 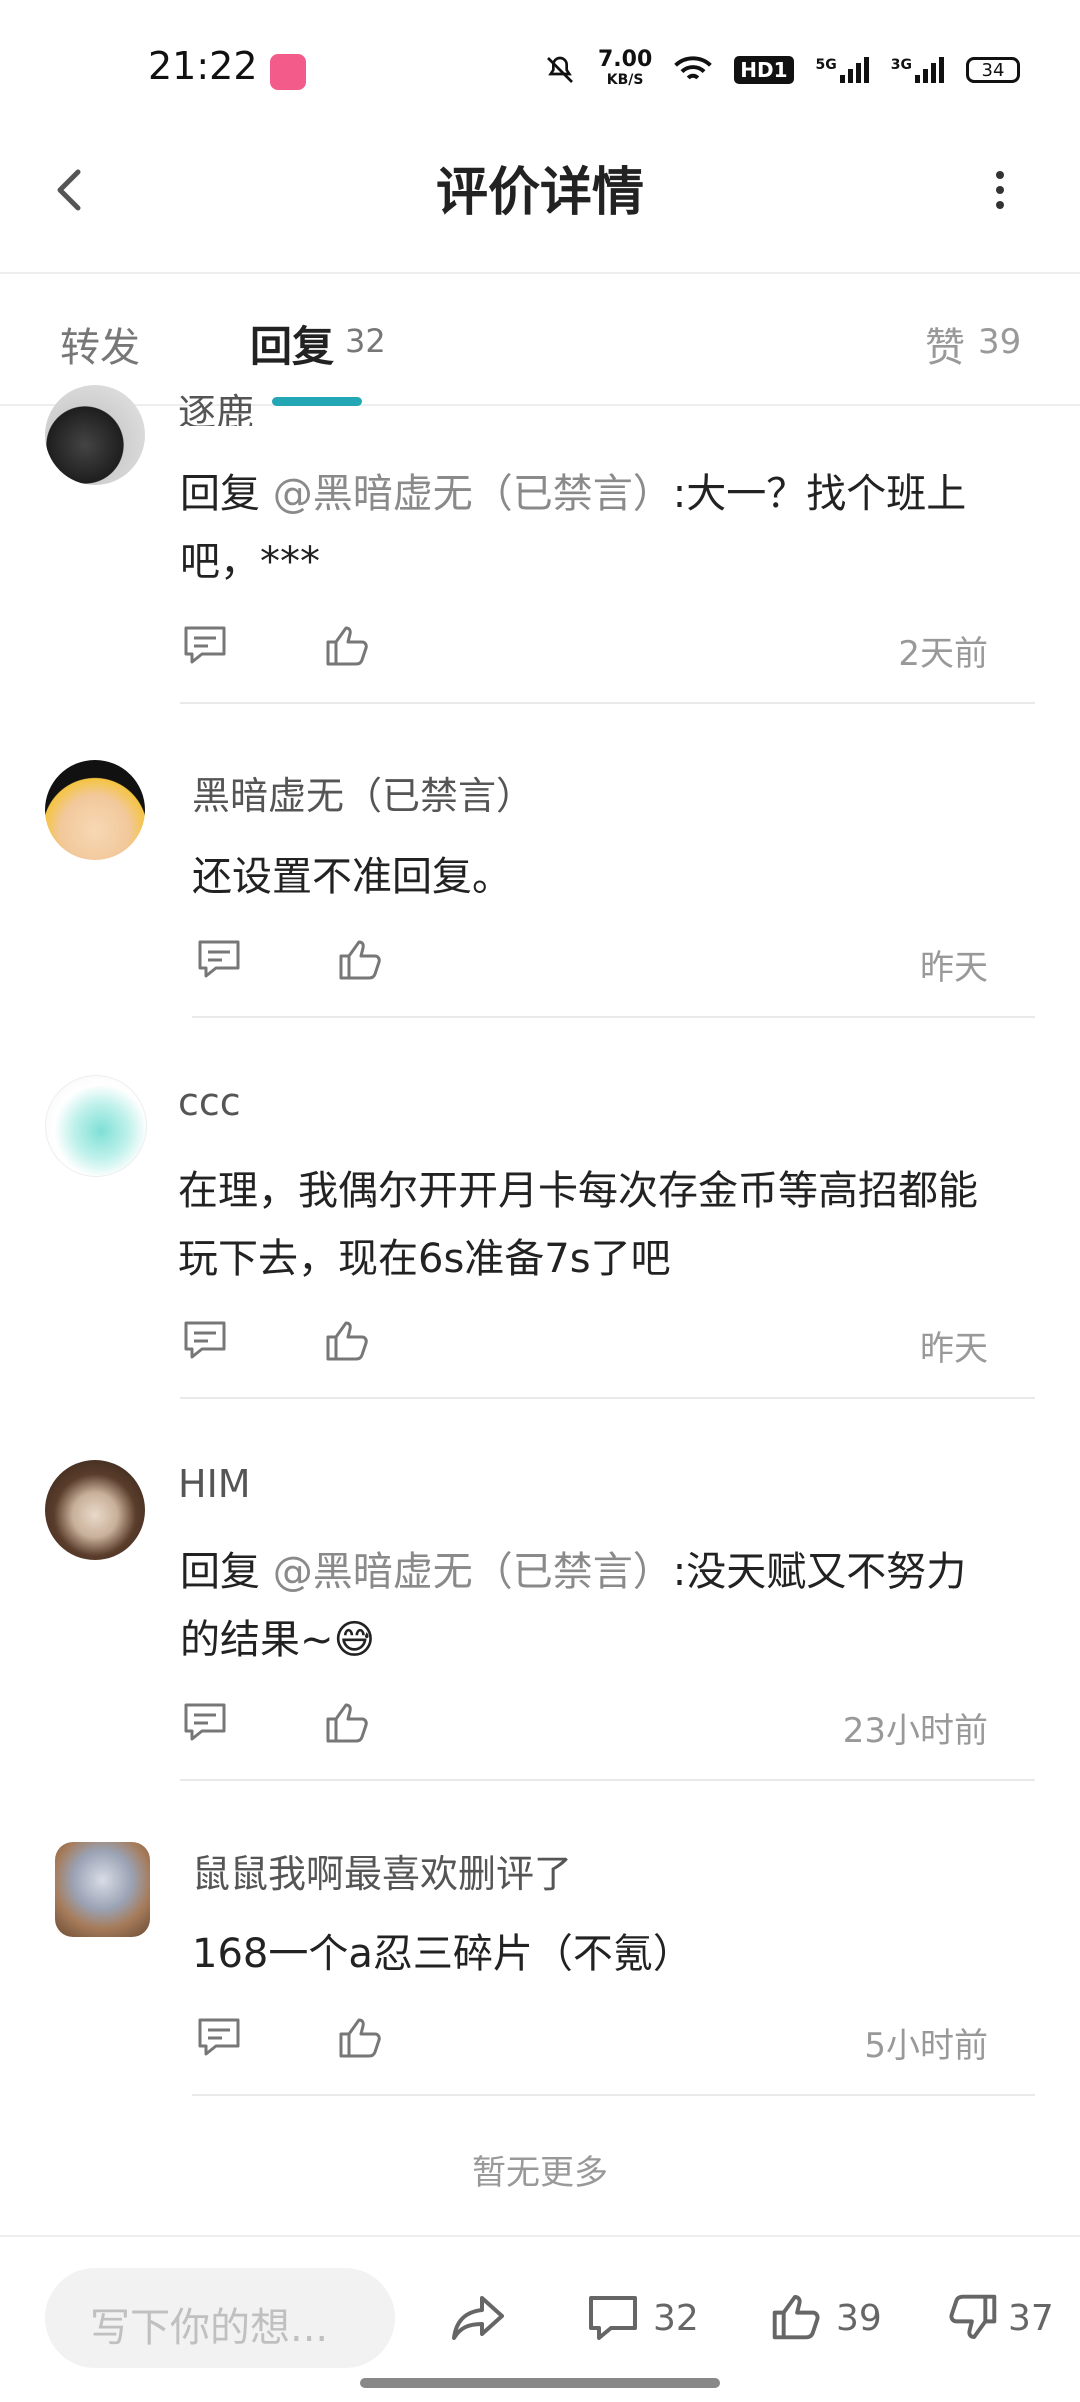 What do you see at coordinates (943, 654) in the screenshot?
I see `comment-time: 2天前` at bounding box center [943, 654].